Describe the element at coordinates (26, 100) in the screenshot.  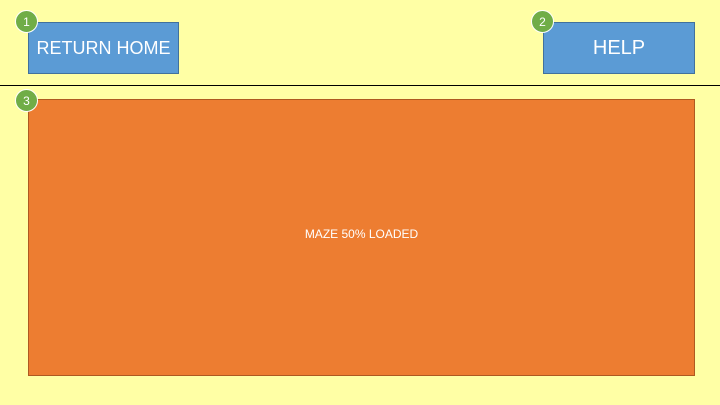
I see `annotation-badge-3: 3` at that location.